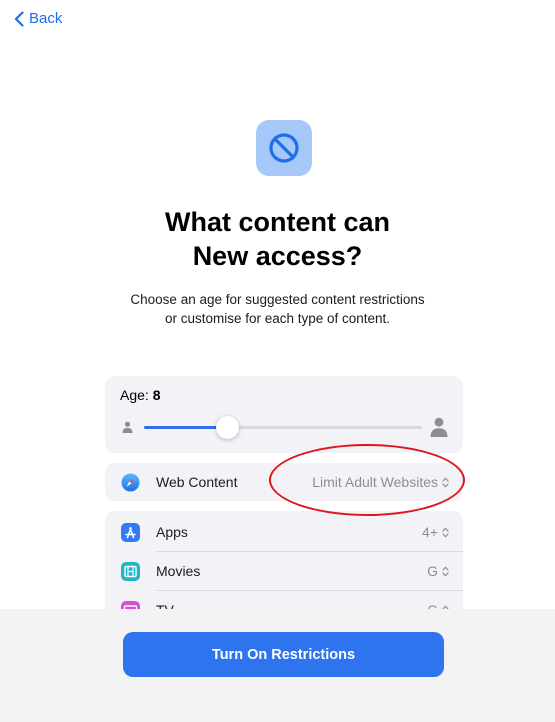 The image size is (555, 722). What do you see at coordinates (130, 532) in the screenshot?
I see `app-store-icon` at bounding box center [130, 532].